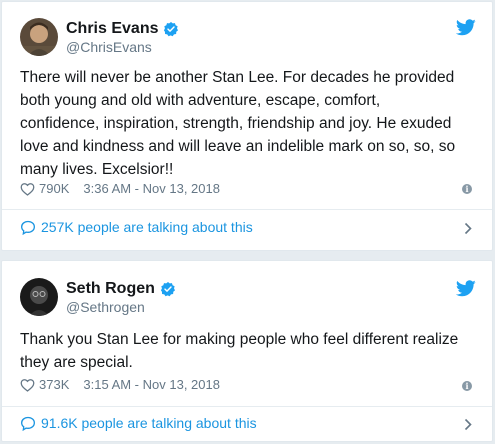 This screenshot has width=495, height=444. I want to click on timestamp: 3:15 AM - Nov 13, 2018, so click(151, 384).